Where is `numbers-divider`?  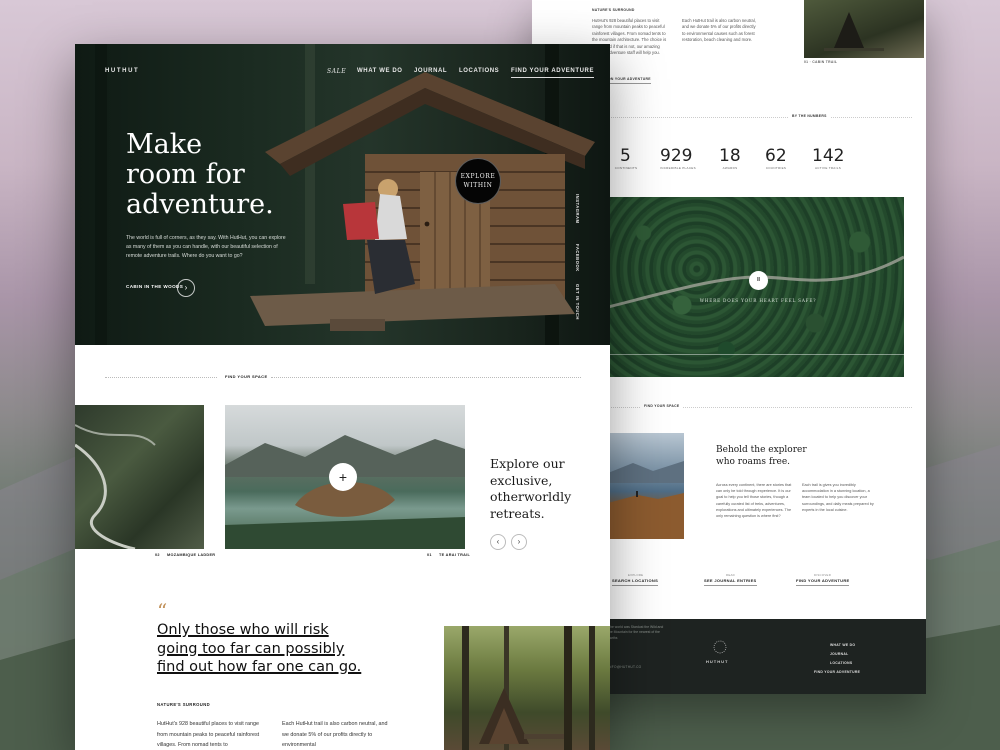
numbers-divider is located at coordinates (760, 117).